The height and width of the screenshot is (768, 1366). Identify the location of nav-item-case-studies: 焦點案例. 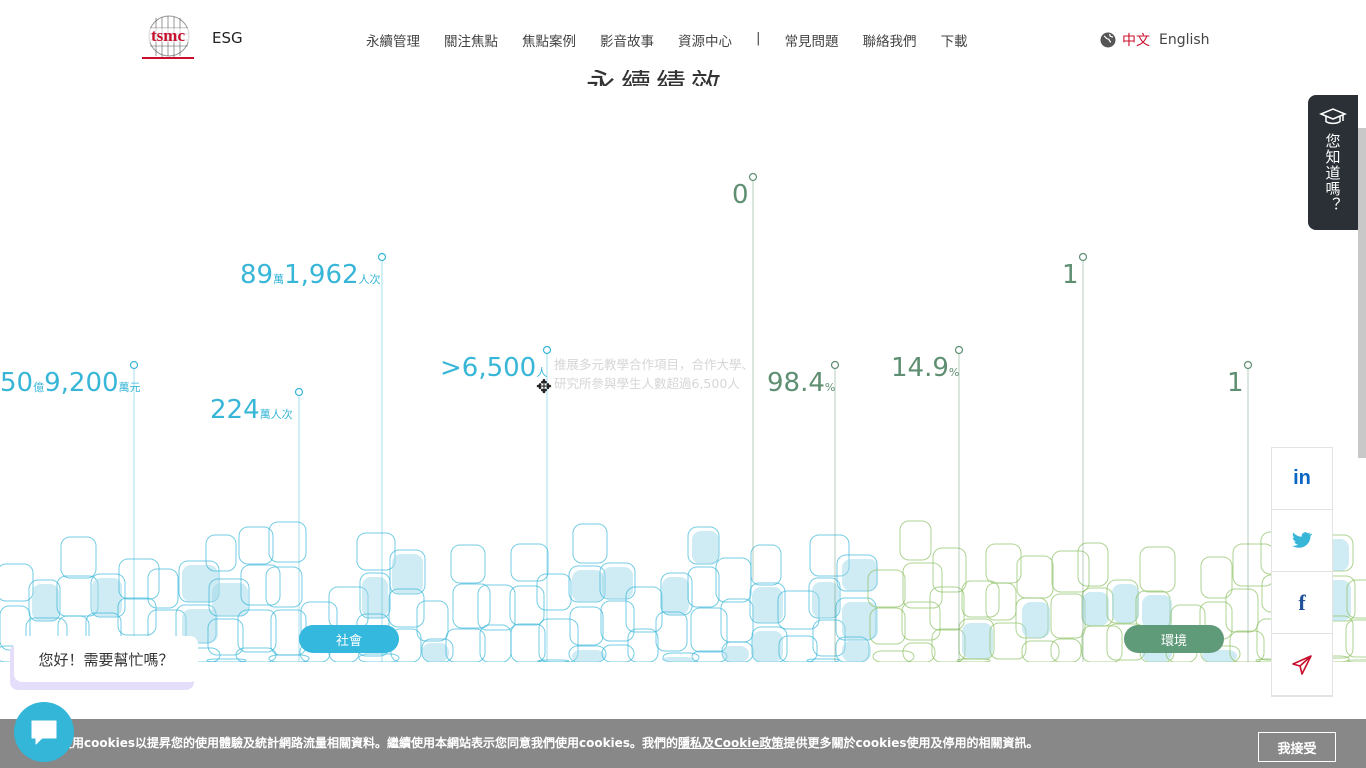
(549, 40).